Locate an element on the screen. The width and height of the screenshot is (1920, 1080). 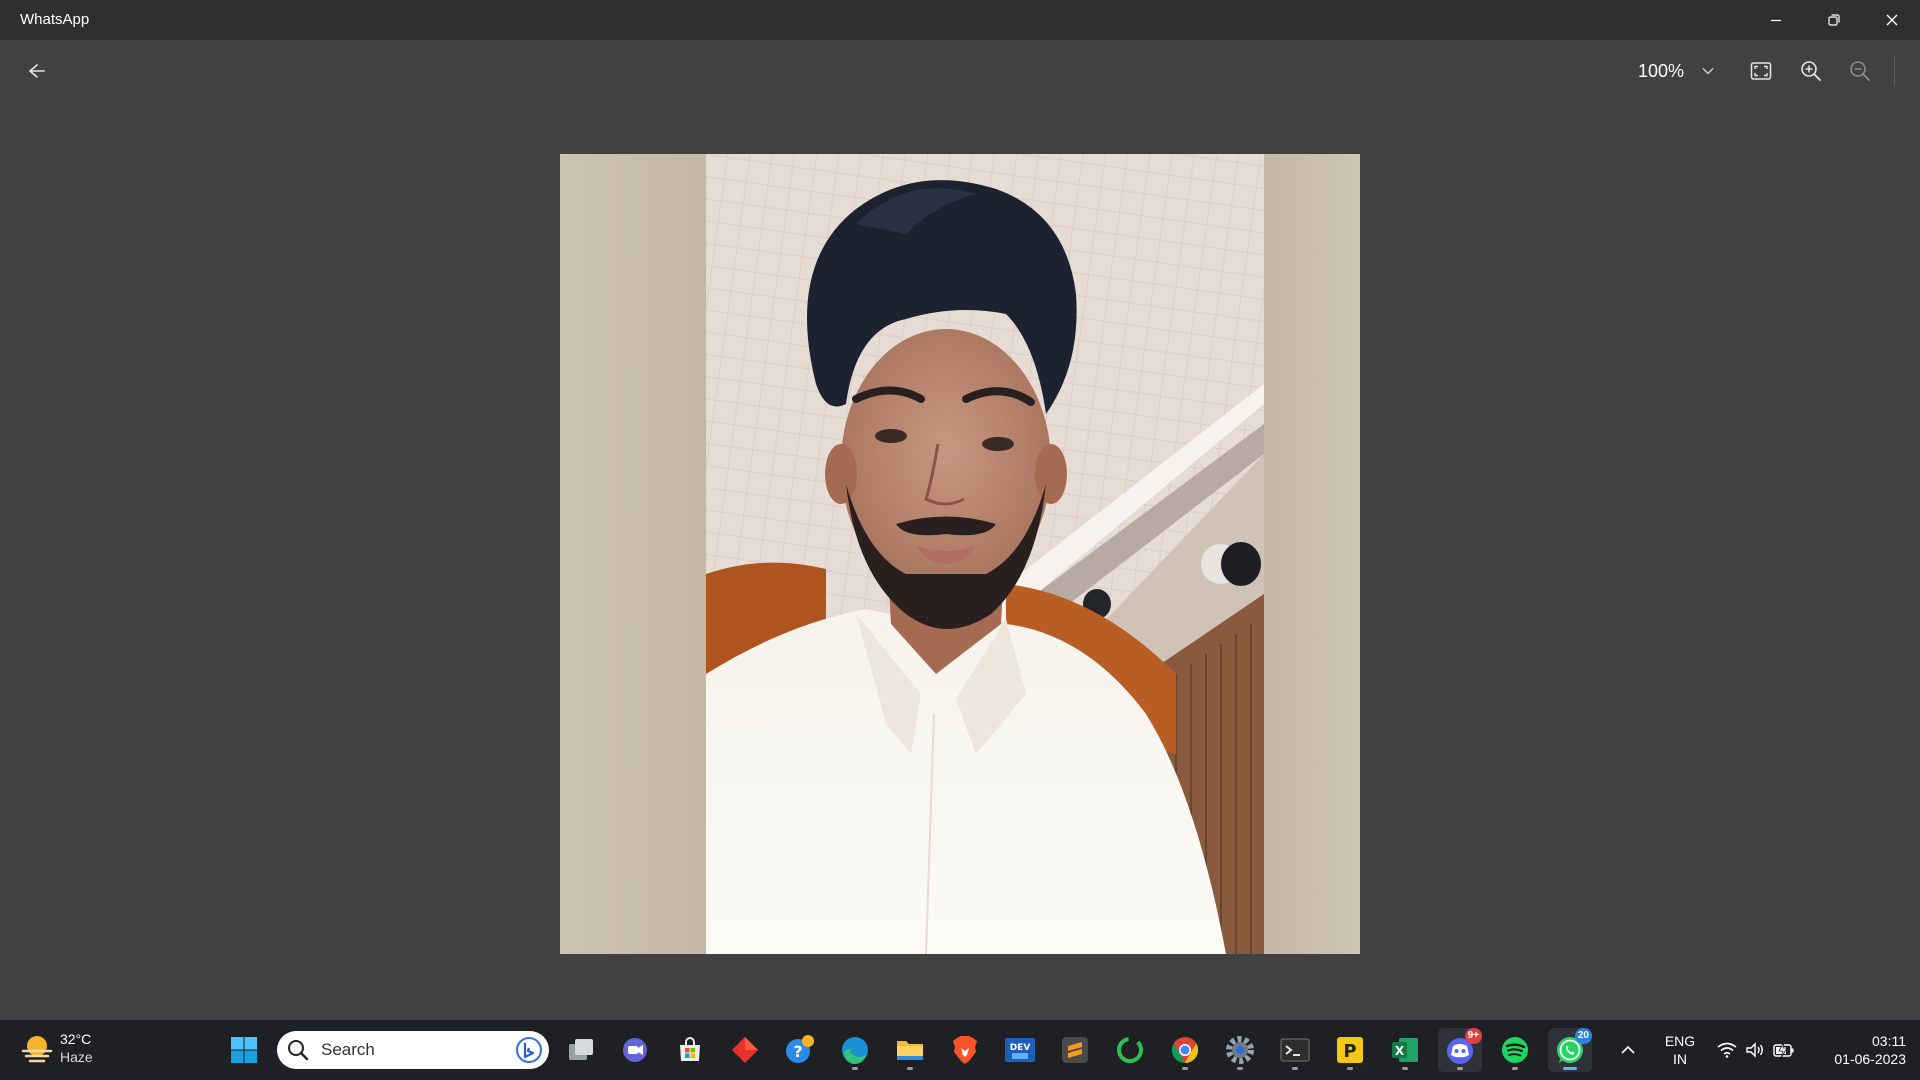
battery-charging-icon is located at coordinates (1783, 1050).